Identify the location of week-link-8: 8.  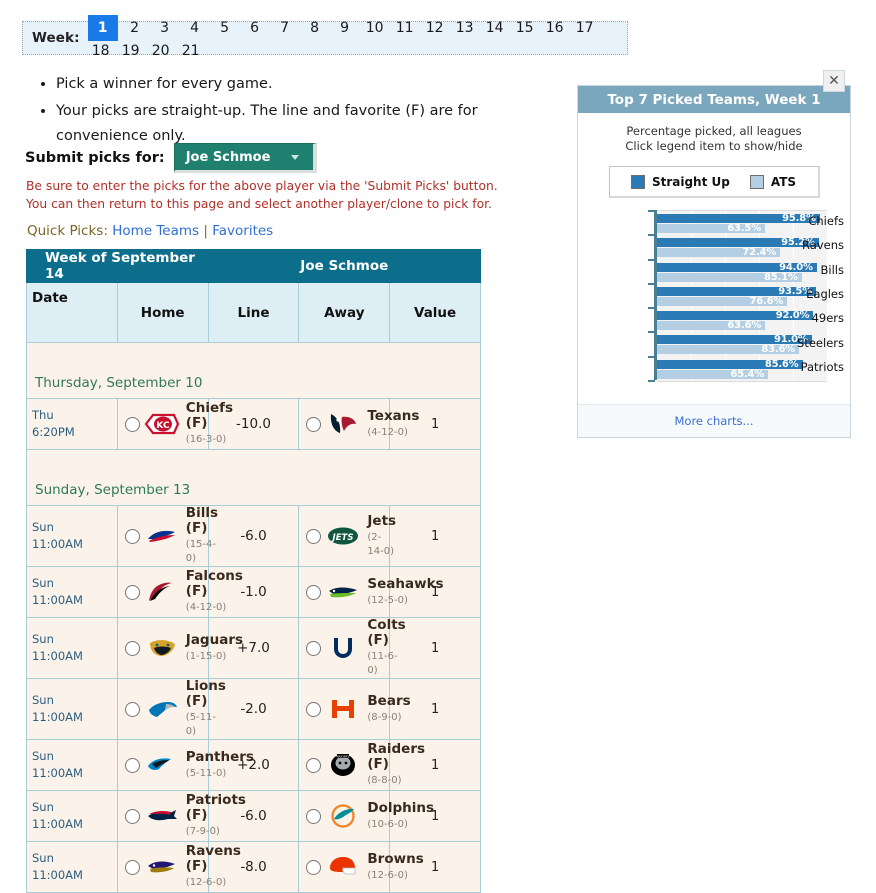
(315, 28).